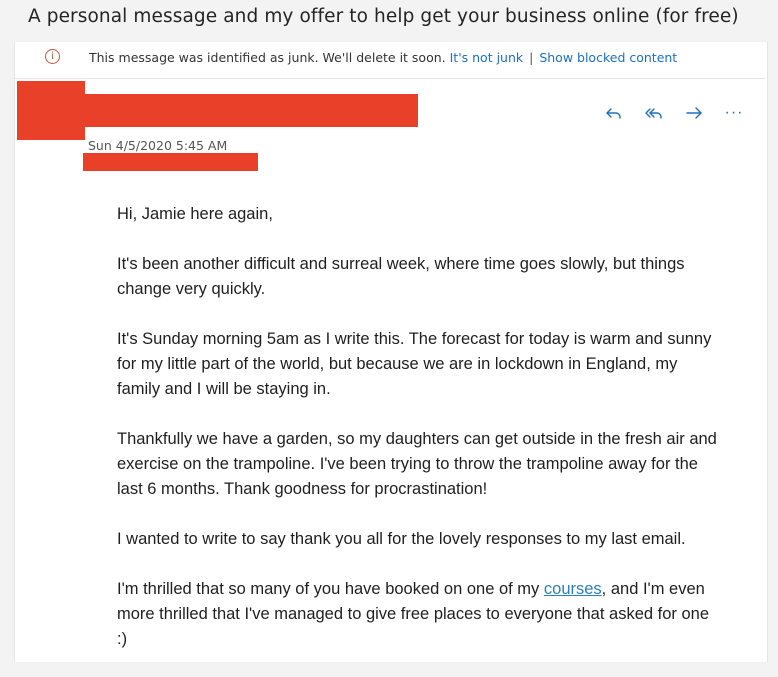 The image size is (778, 677). I want to click on info-icon: i, so click(52, 56).